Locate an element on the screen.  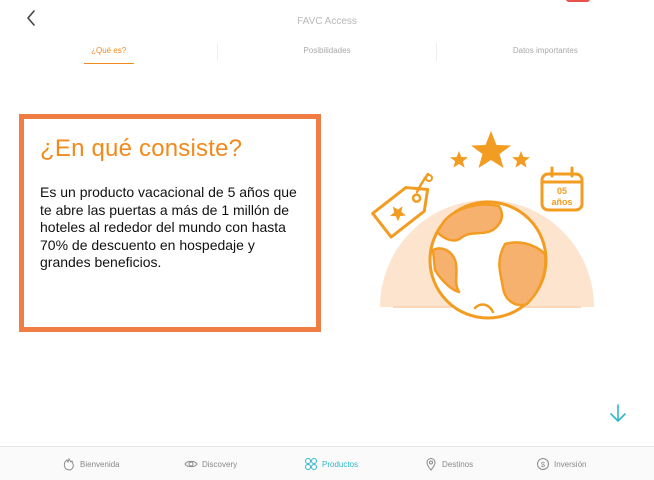
nav-item-bienvenida: Bienvenida is located at coordinates (91, 464).